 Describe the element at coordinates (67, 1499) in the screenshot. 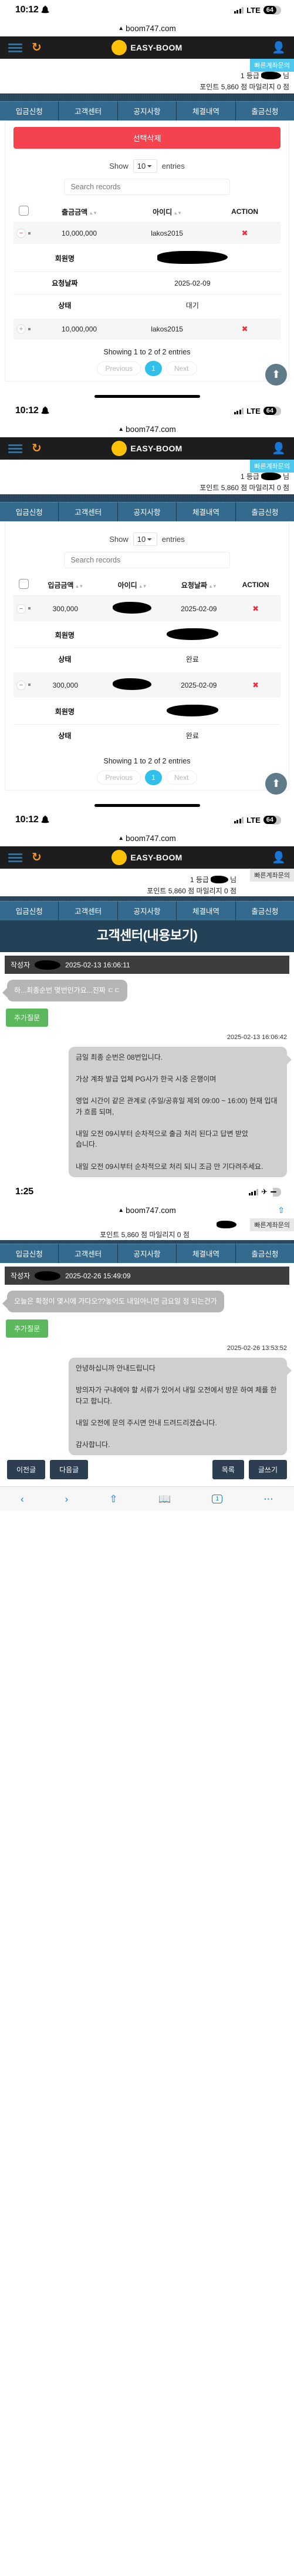

I see `forward-icon: ›` at that location.